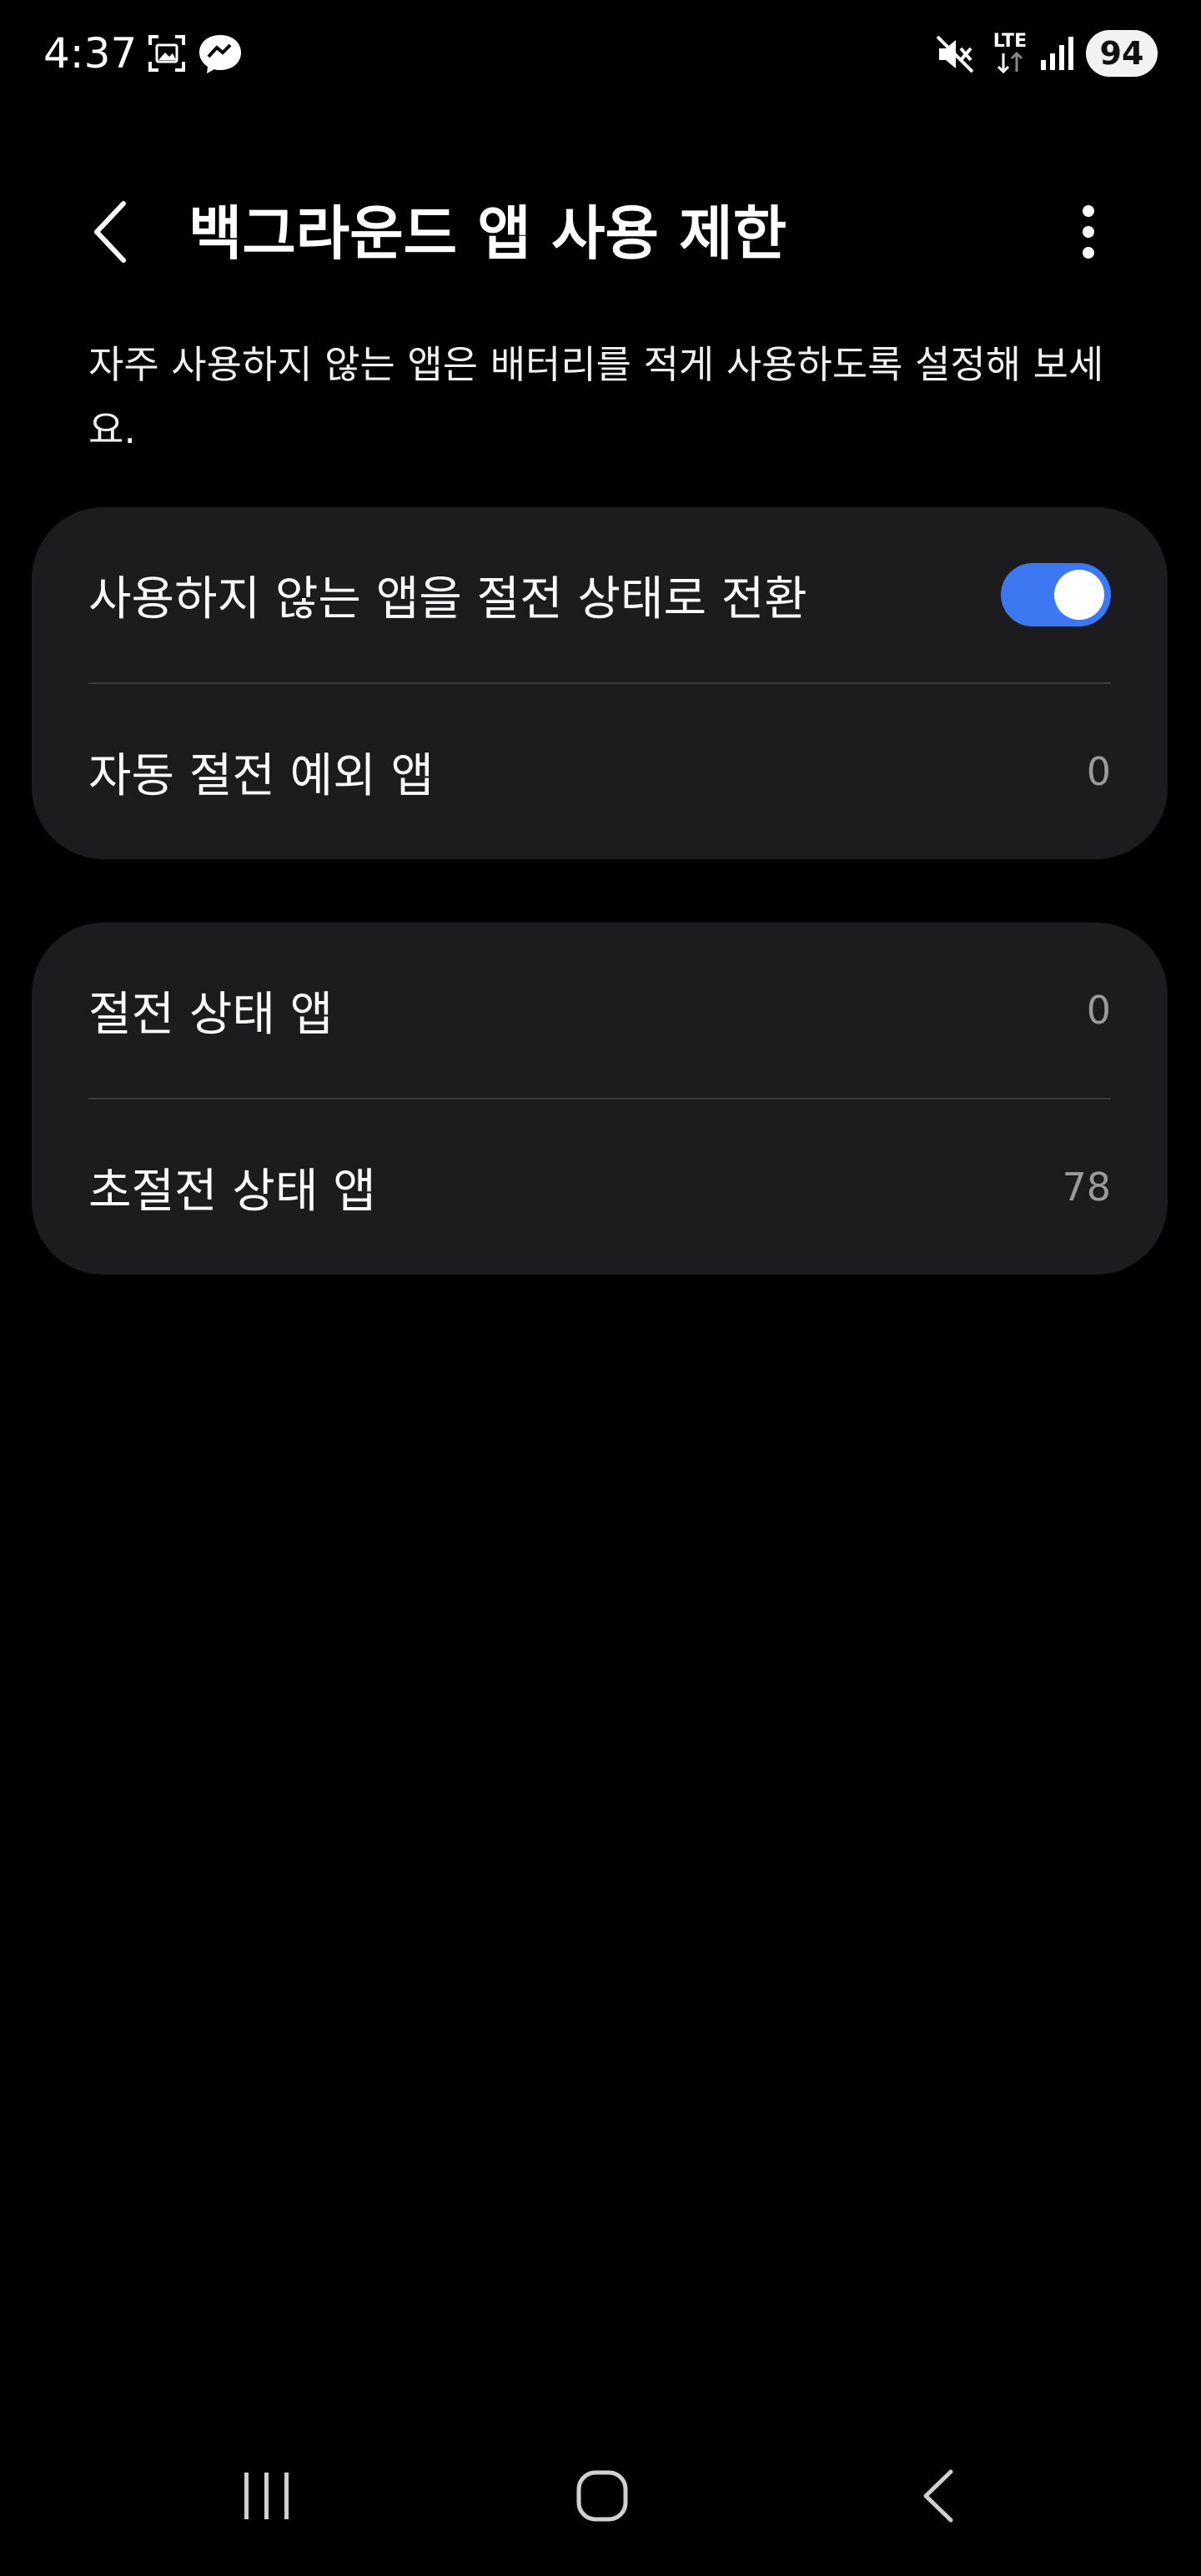 The height and width of the screenshot is (2576, 1201). Describe the element at coordinates (1079, 595) in the screenshot. I see `toggle-knob` at that location.